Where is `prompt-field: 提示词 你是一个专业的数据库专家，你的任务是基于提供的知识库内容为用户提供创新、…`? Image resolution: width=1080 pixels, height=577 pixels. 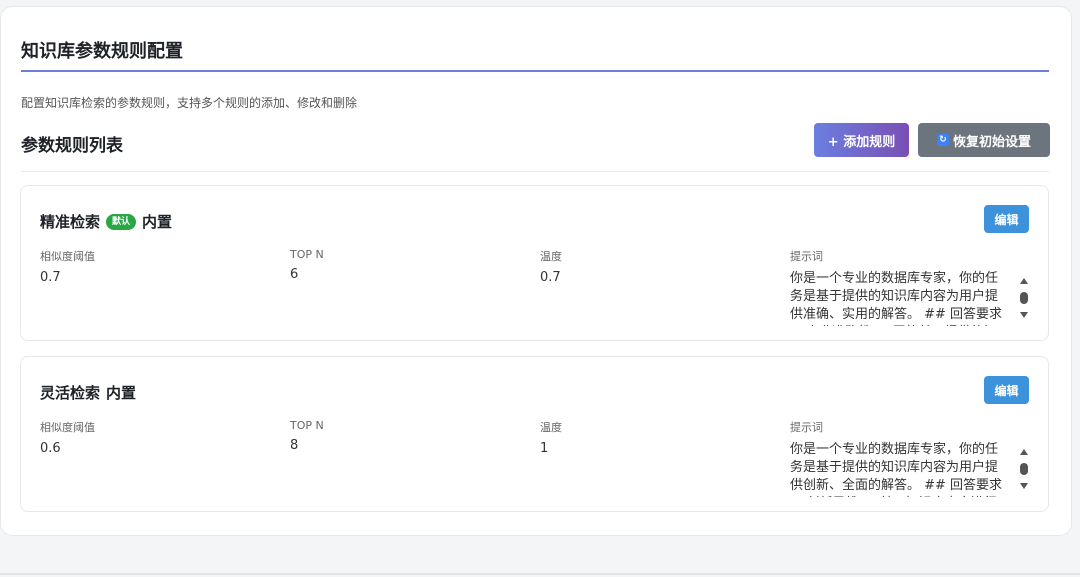
prompt-field: 提示词 你是一个专业的数据库专家，你的任务是基于提供的知识库内容为用户提供创新、… is located at coordinates (910, 458).